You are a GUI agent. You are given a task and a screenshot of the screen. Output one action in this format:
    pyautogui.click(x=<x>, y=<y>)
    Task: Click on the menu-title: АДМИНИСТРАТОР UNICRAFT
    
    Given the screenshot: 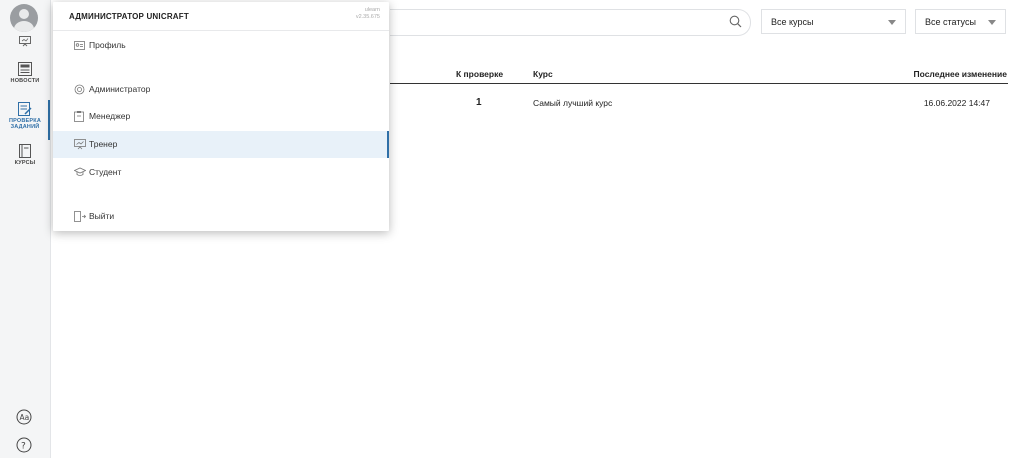 What is the action you would take?
    pyautogui.click(x=129, y=16)
    